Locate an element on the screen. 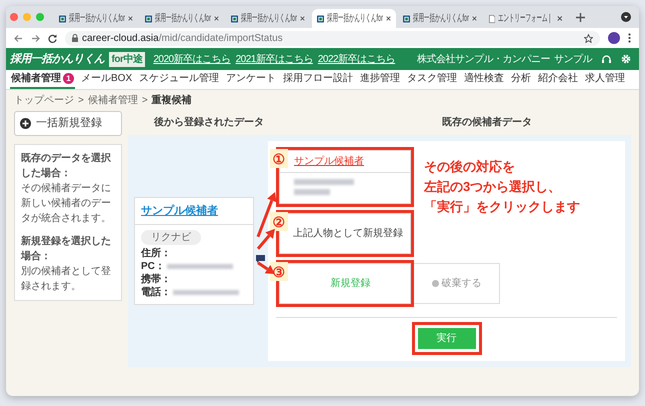 This screenshot has width=645, height=406. bulk-register-button: 一括新規登録 is located at coordinates (68, 123).